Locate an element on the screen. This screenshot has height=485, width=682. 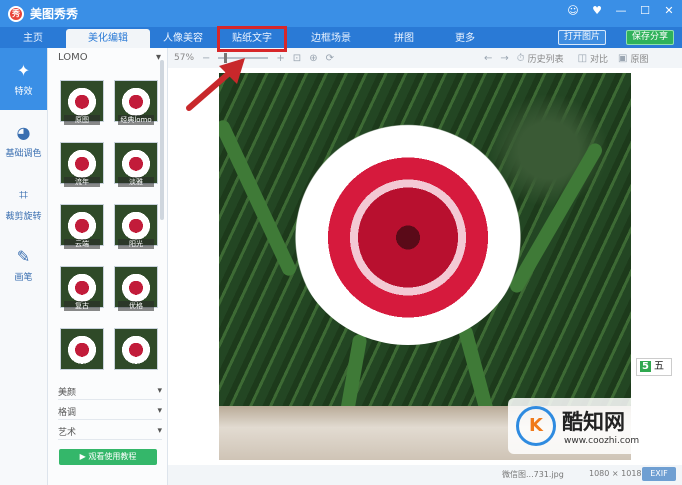
watermark-logo-icon: K is located at coordinates (536, 426).